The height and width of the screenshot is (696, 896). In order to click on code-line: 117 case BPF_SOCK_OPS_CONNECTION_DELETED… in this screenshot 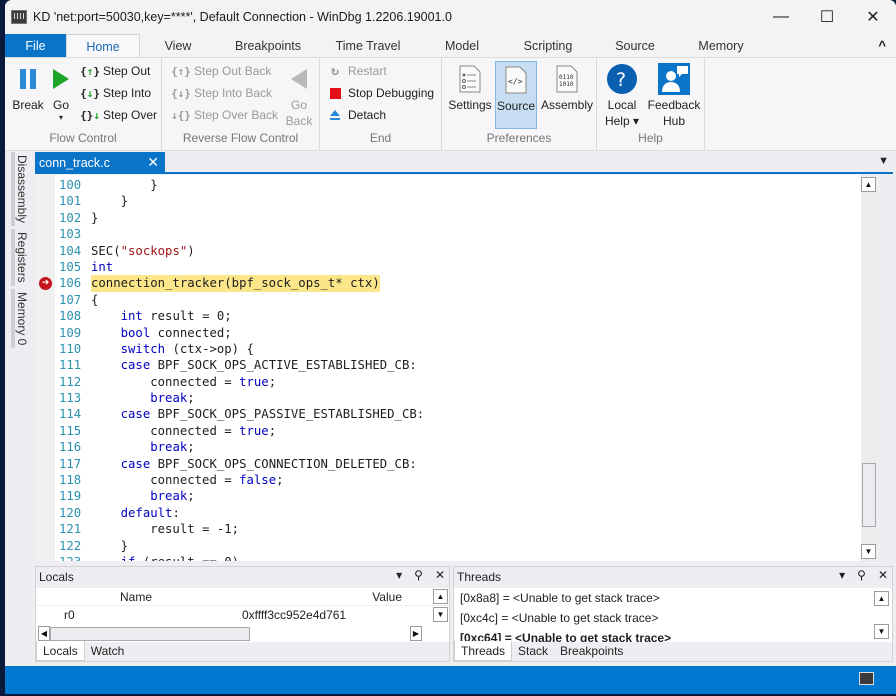, I will do `click(466, 464)`.